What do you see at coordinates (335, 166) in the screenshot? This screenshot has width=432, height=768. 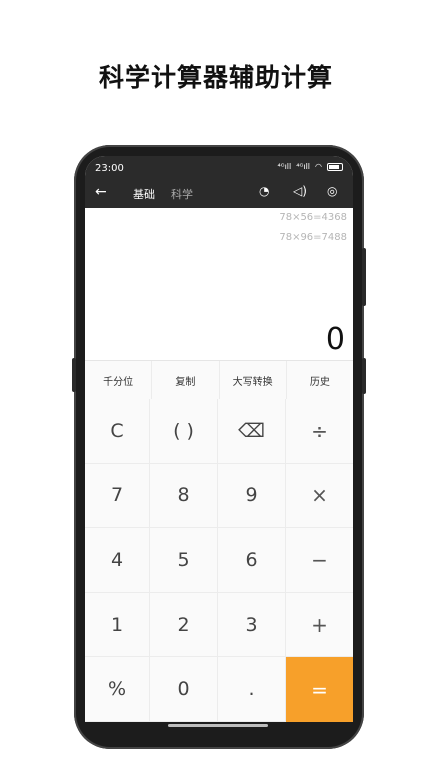 I see `battery-icon` at bounding box center [335, 166].